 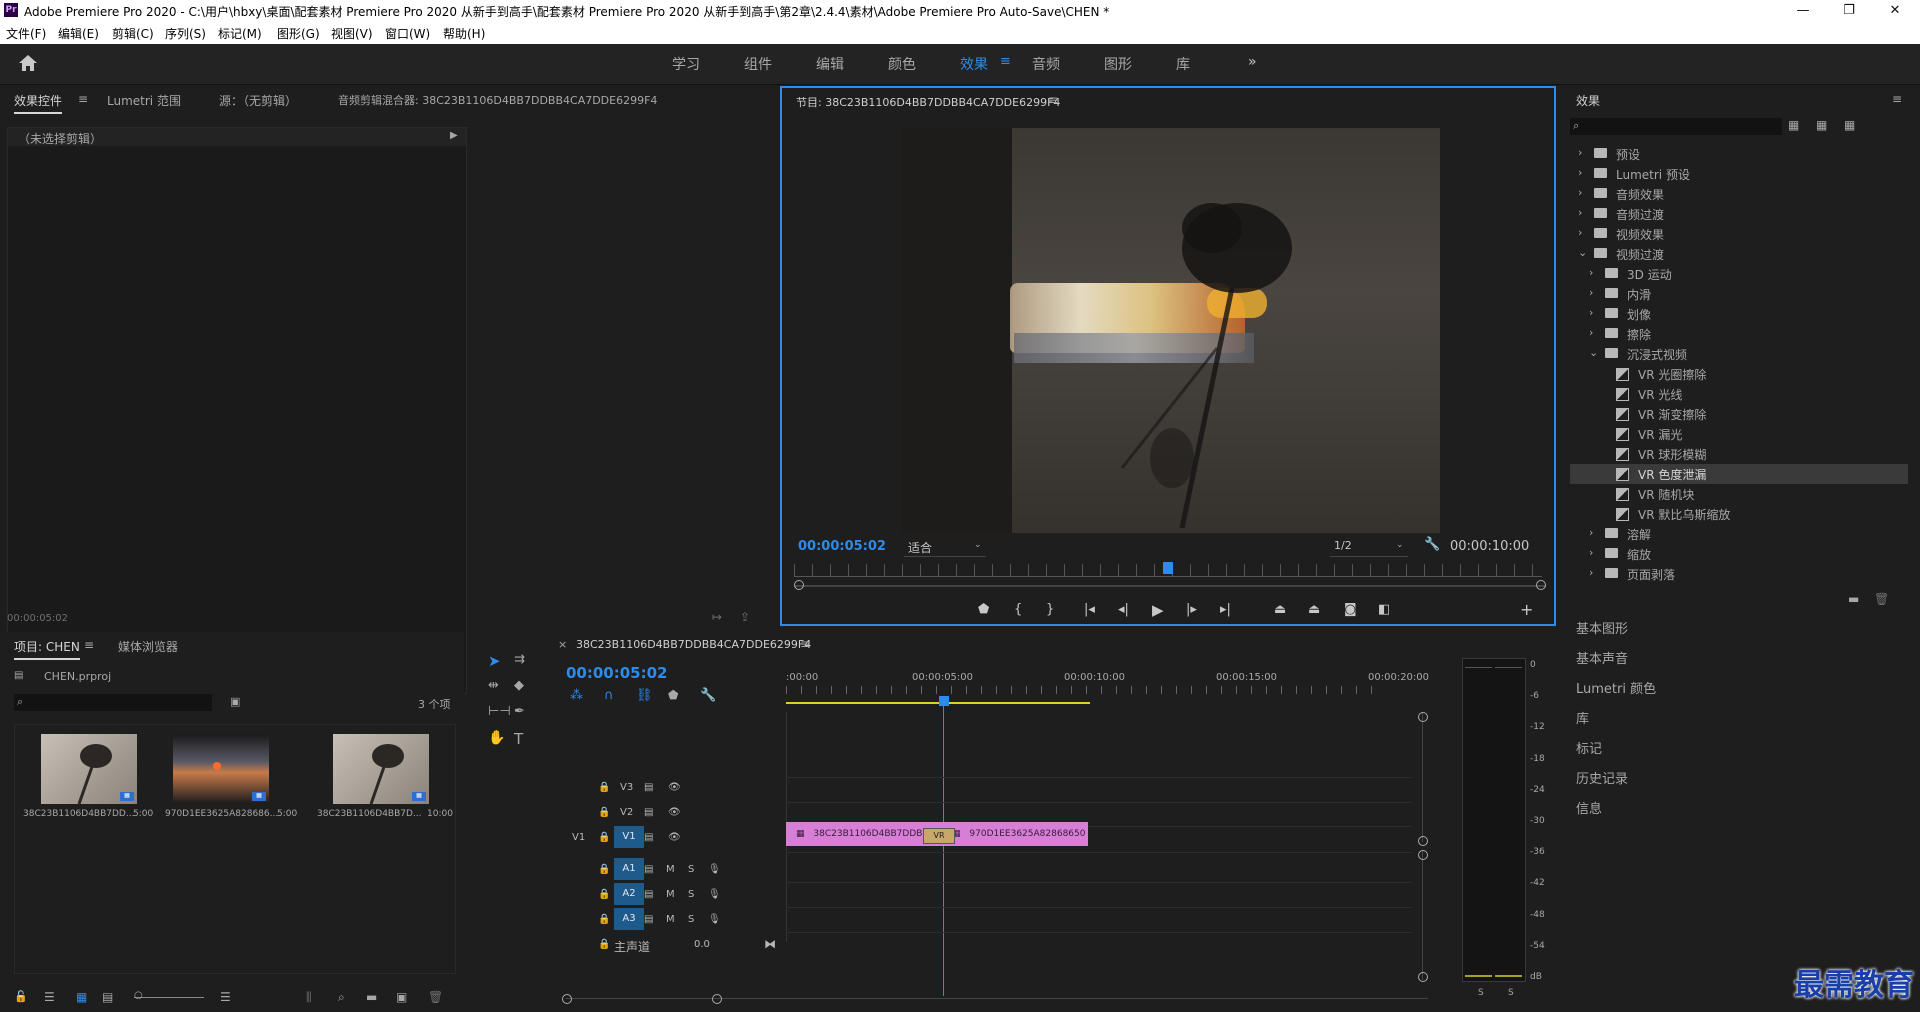 I want to click on clip-thumbnail-2: ▦, so click(x=221, y=769).